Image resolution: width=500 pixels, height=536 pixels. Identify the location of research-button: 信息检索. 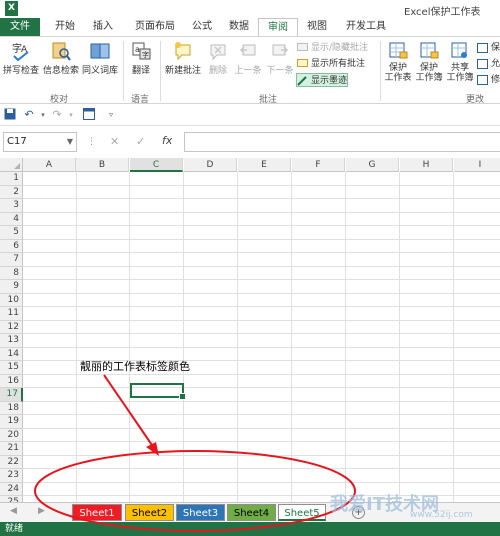
(61, 58).